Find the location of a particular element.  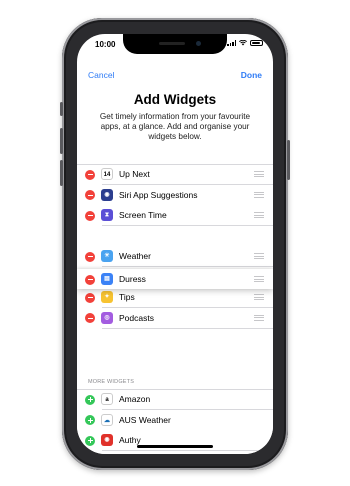

authy-icon: ◉ is located at coordinates (107, 440).